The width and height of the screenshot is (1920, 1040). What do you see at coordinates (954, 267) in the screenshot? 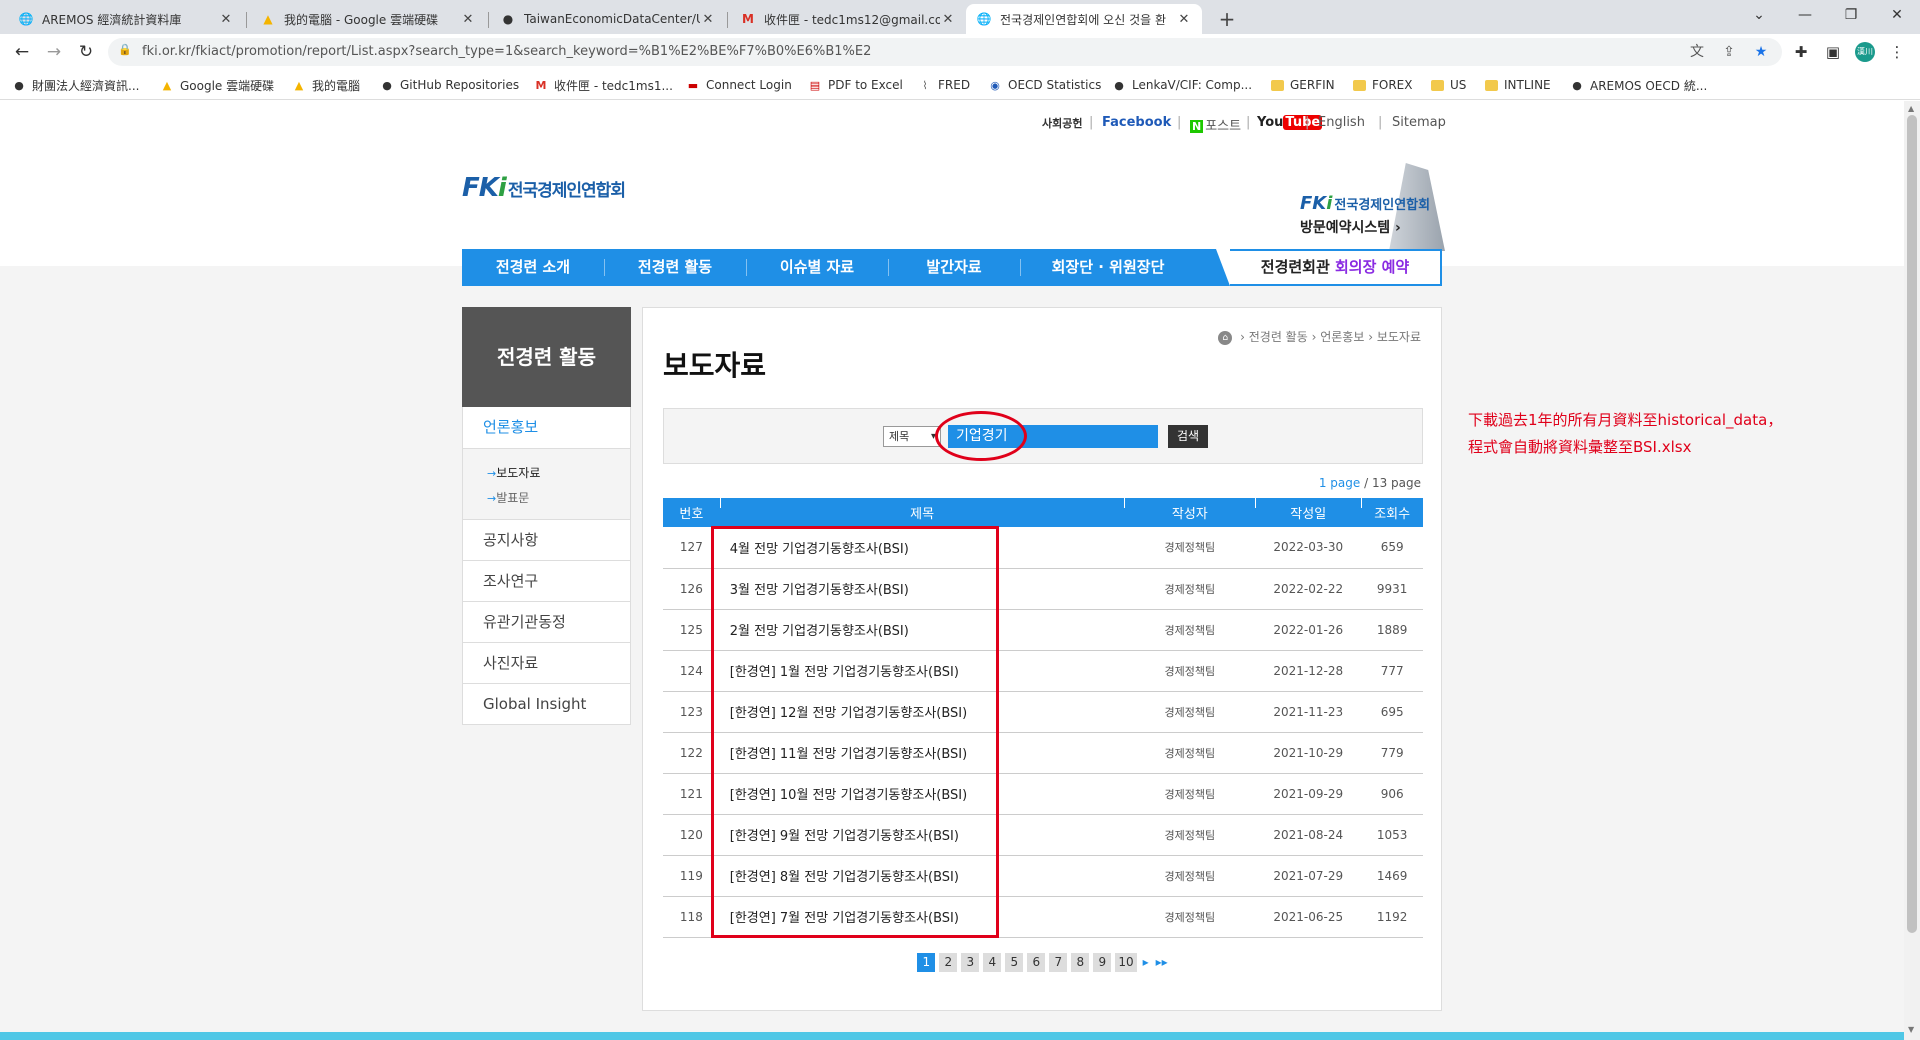
I see `gnb-item: 발간자료` at bounding box center [954, 267].